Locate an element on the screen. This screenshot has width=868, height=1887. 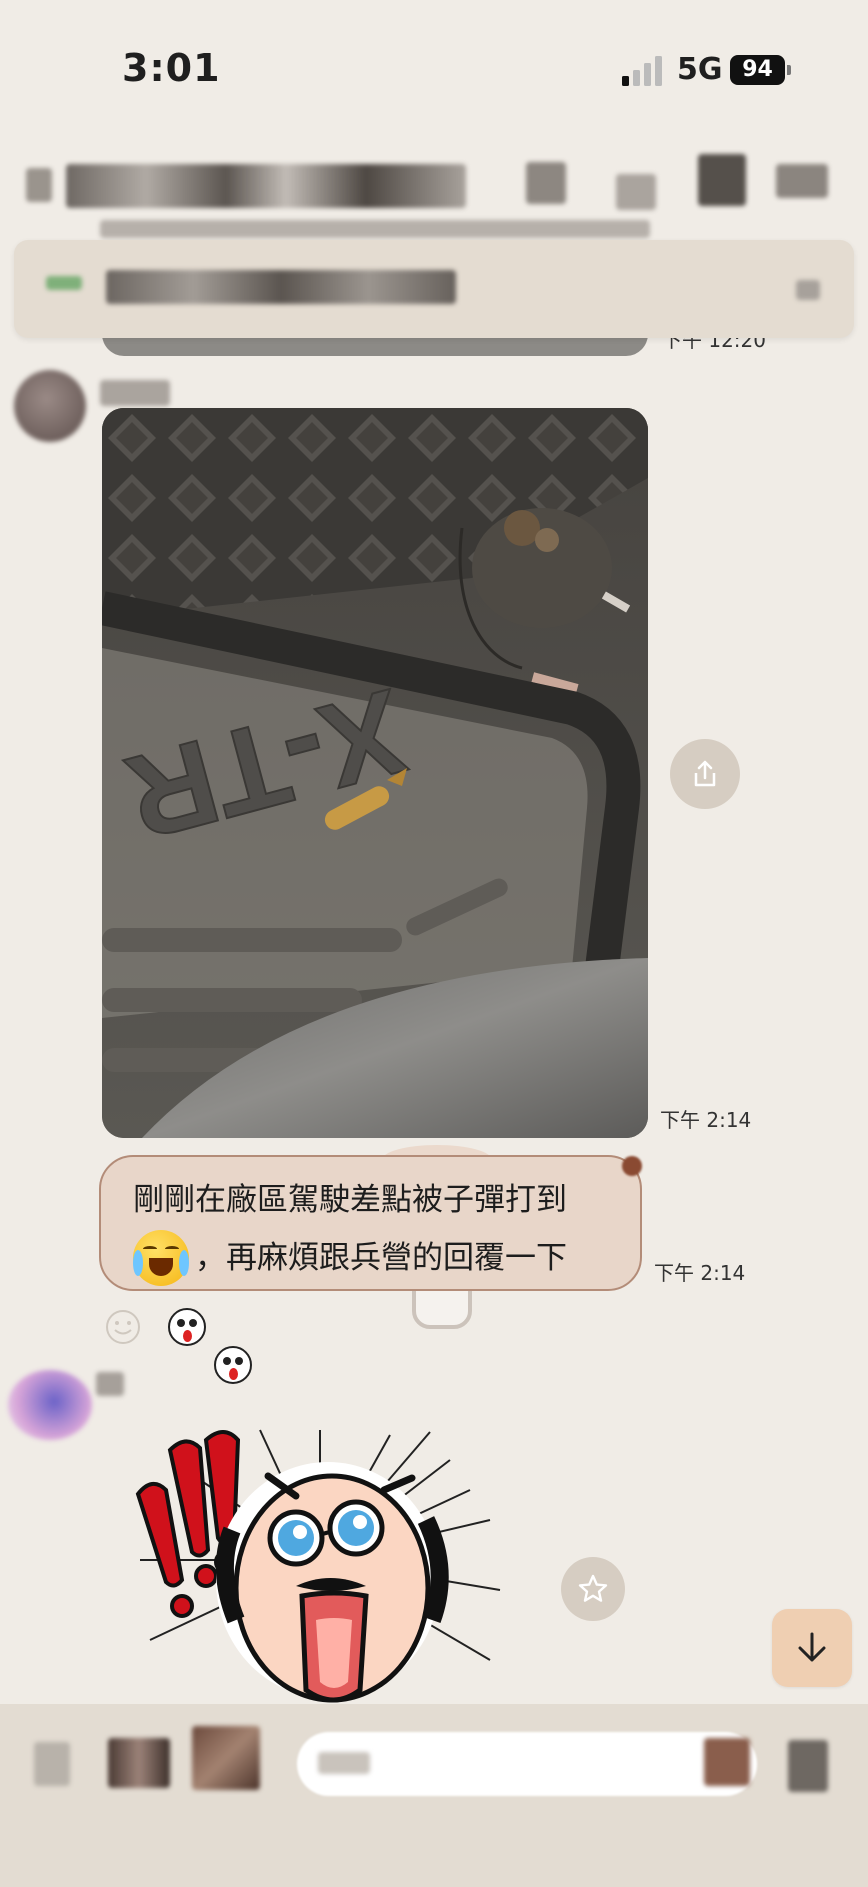
camera-button is located at coordinates (139, 1763).